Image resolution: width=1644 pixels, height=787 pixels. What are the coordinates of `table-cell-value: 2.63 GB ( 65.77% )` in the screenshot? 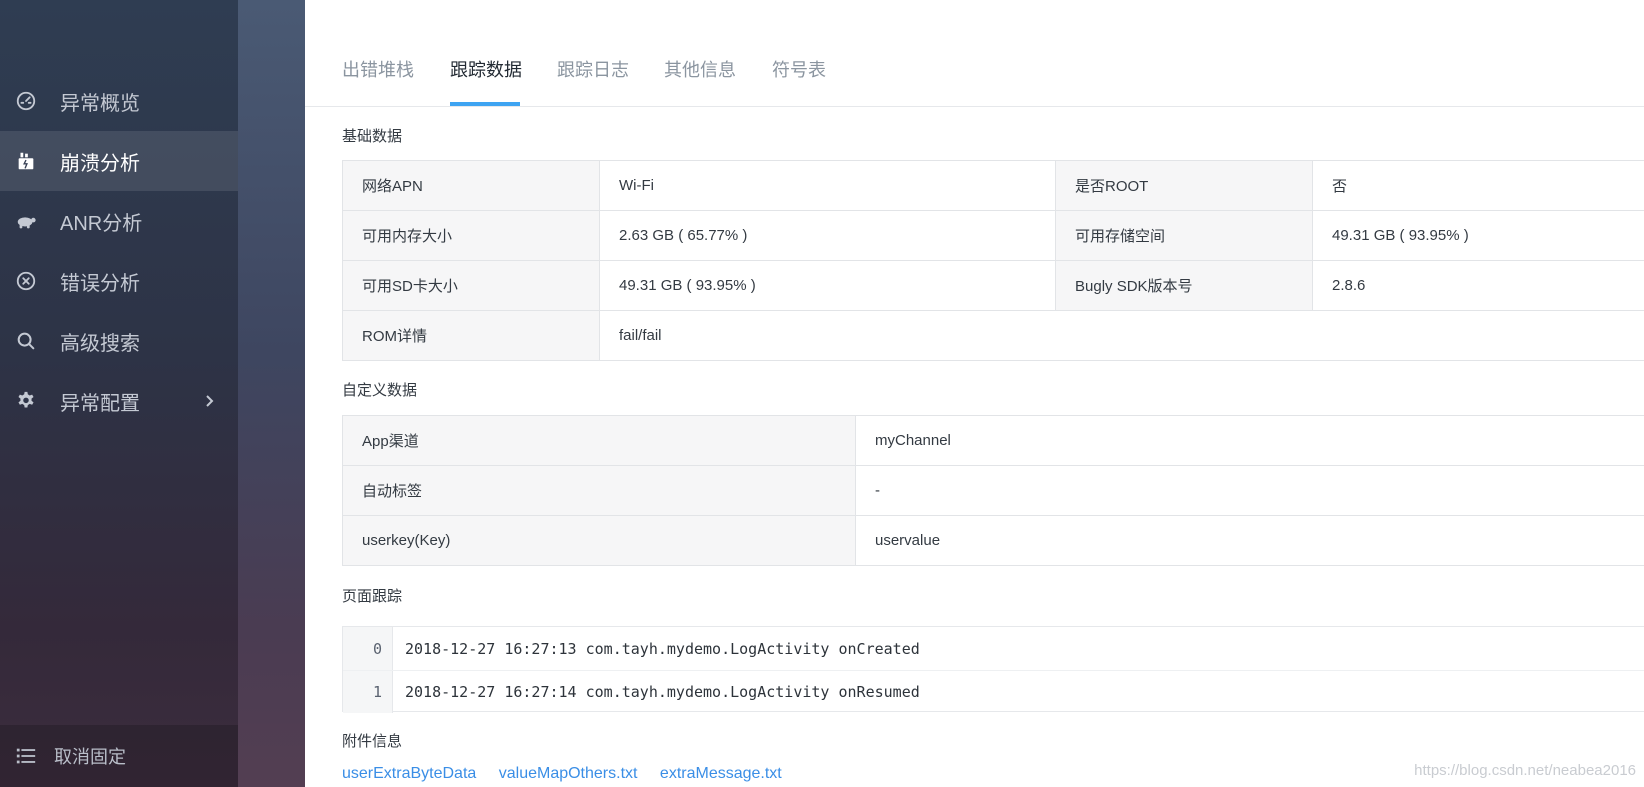 It's located at (827, 235).